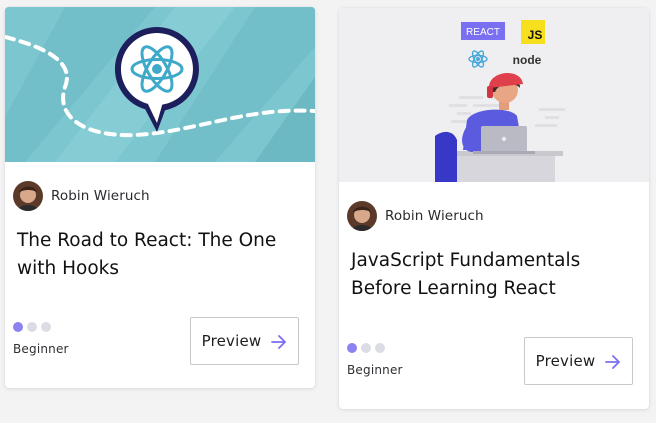  Describe the element at coordinates (160, 255) in the screenshot. I see `course-title: The Road to React: The One with Hooks` at that location.